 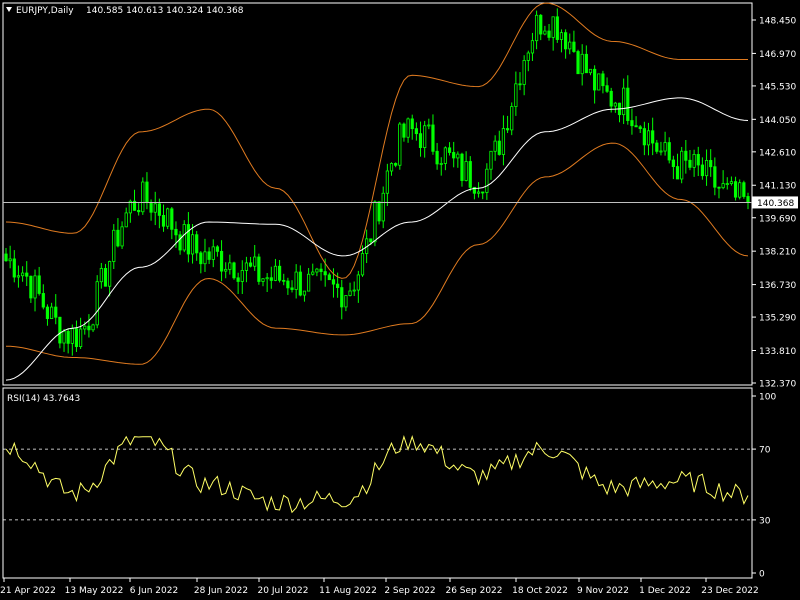 What do you see at coordinates (777, 187) in the screenshot?
I see `price-tick-label: 141.130` at bounding box center [777, 187].